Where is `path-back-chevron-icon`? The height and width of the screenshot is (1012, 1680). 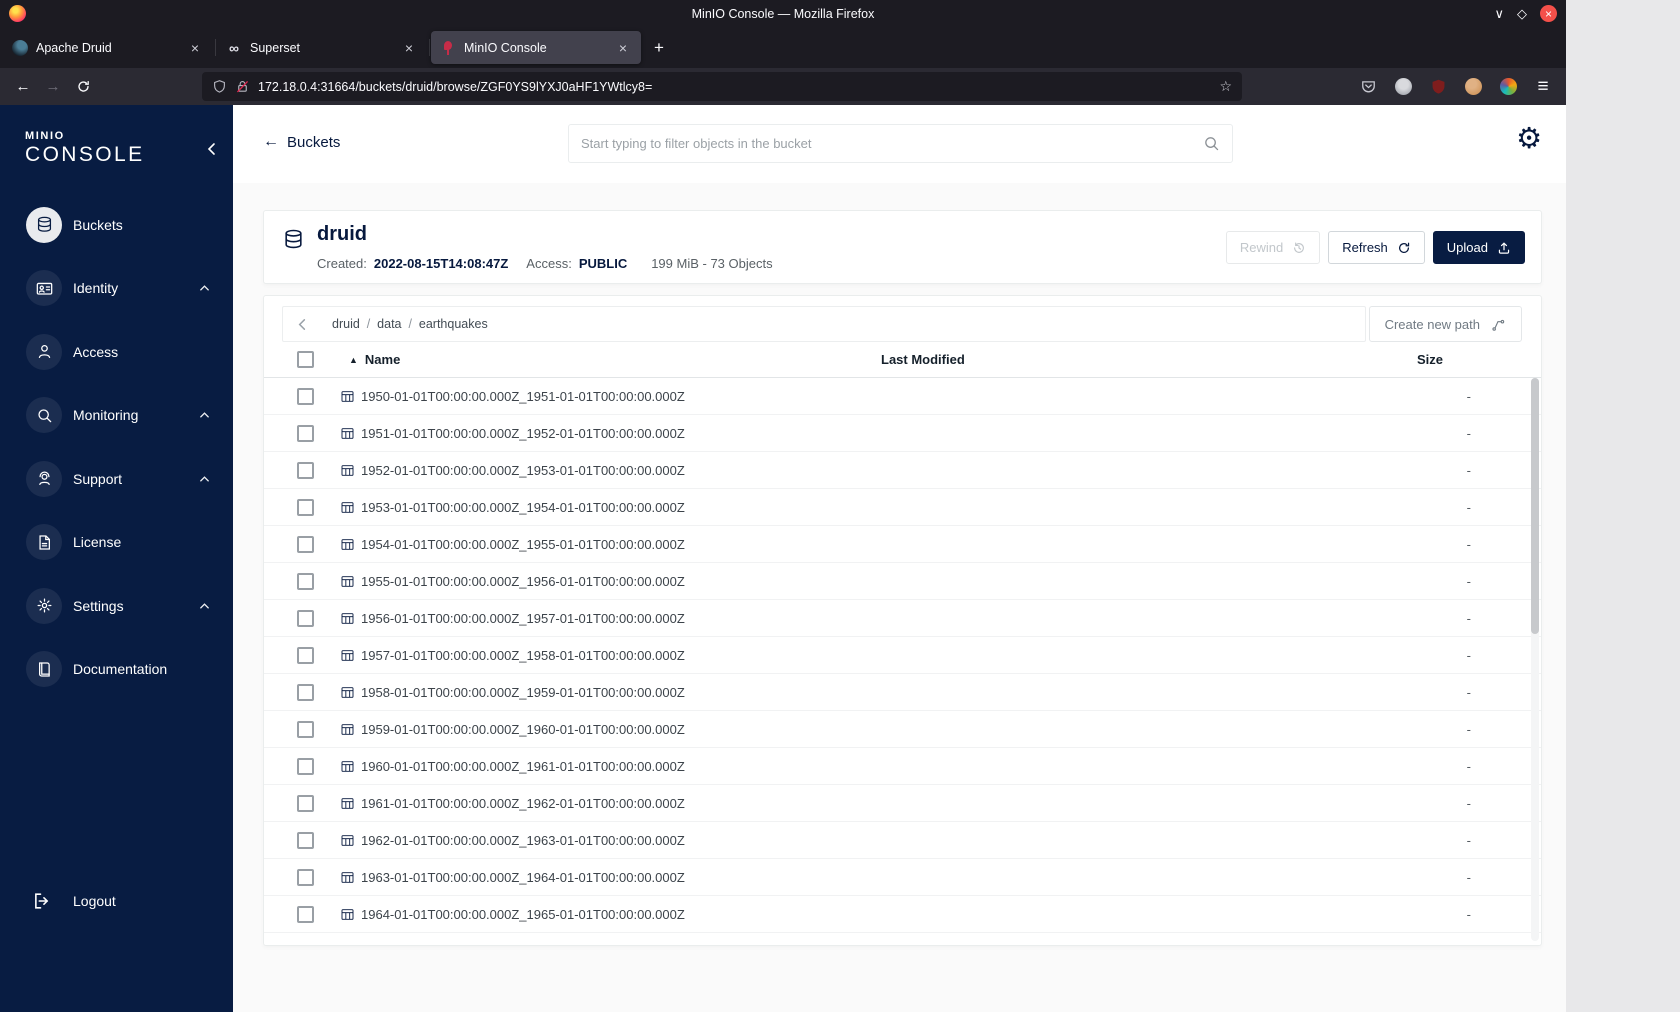 path-back-chevron-icon is located at coordinates (302, 324).